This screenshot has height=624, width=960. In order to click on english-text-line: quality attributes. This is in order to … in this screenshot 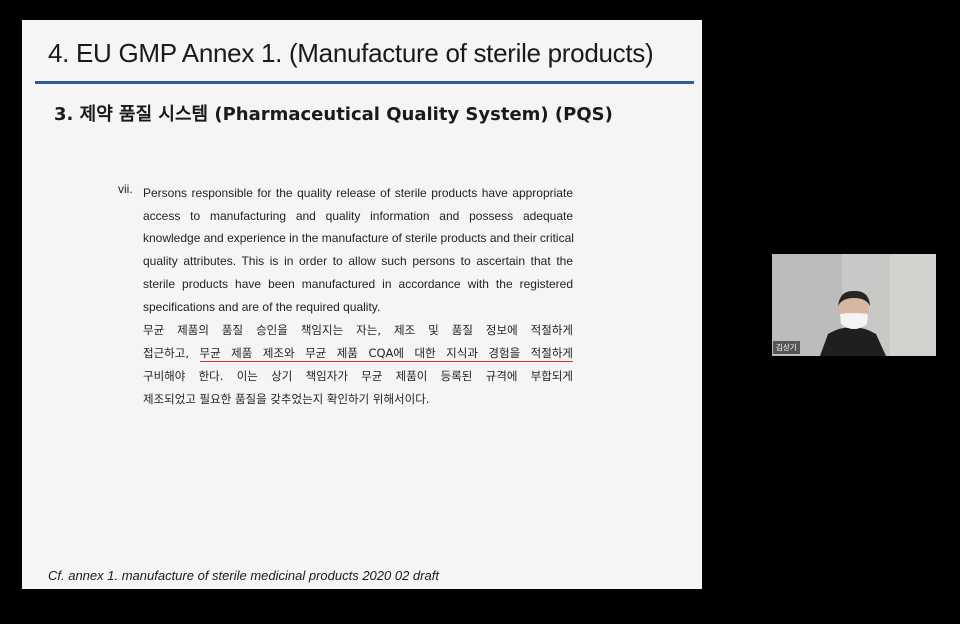, I will do `click(358, 261)`.